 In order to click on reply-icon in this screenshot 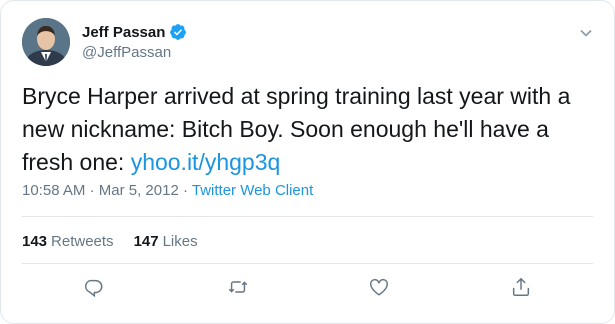, I will do `click(93, 288)`.